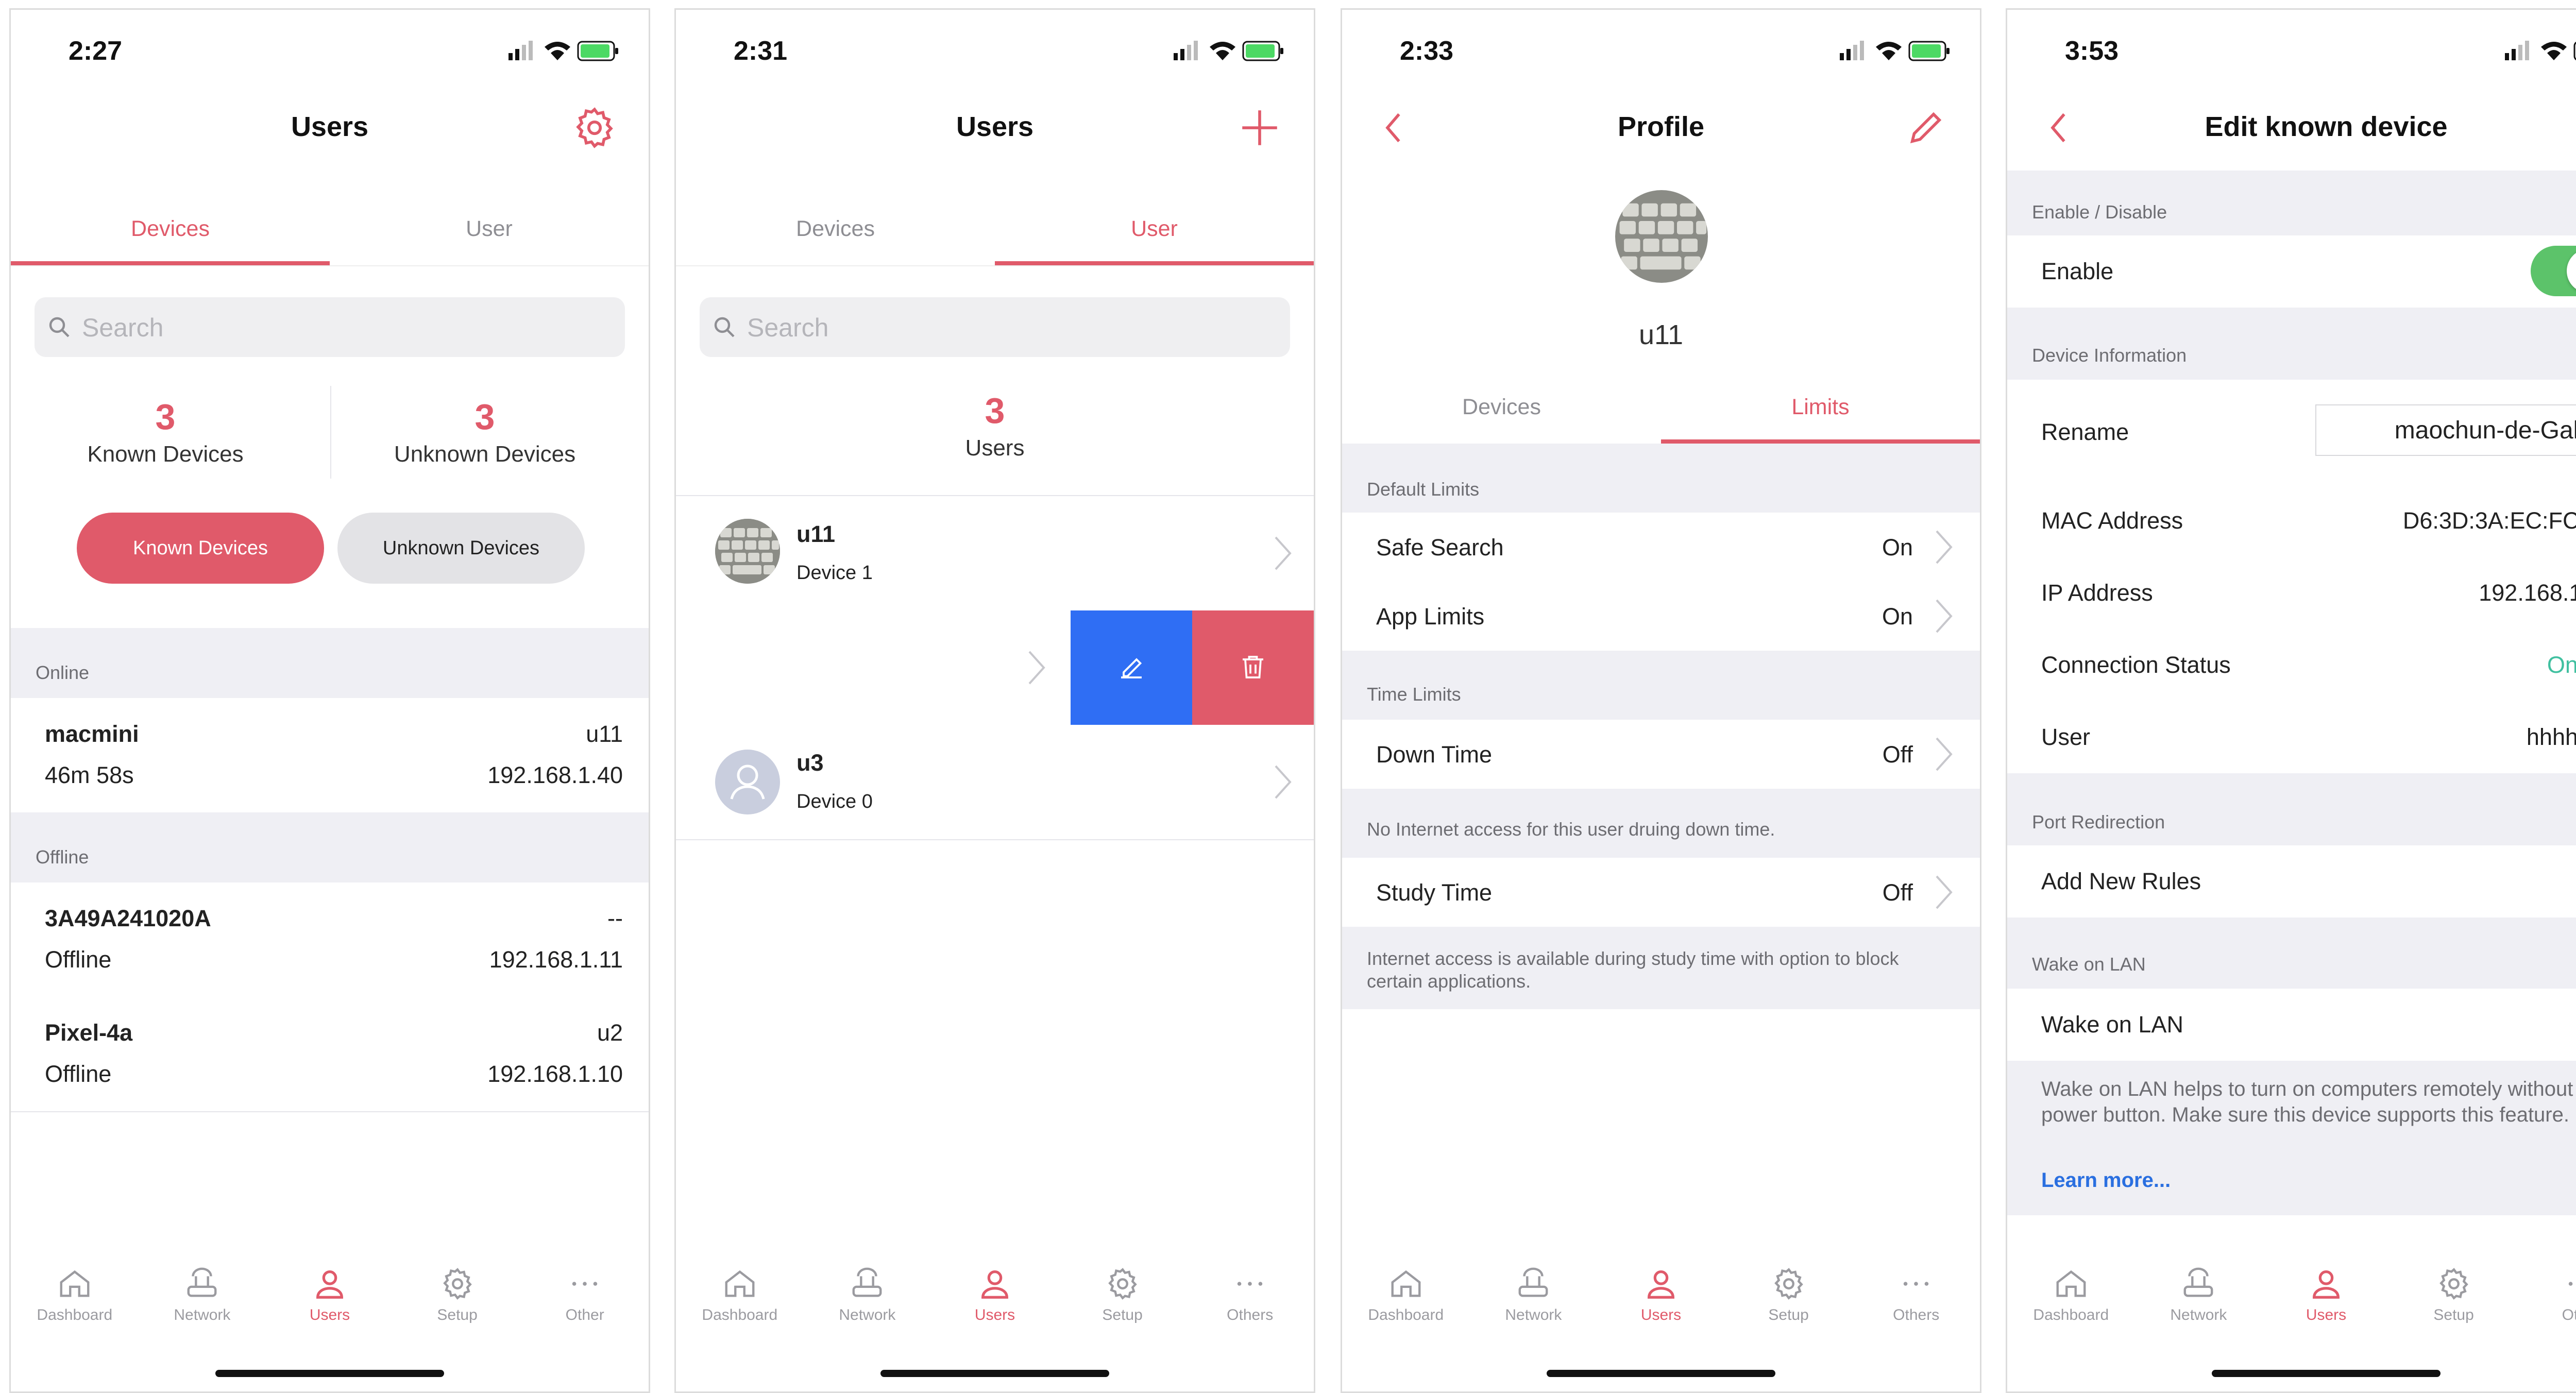 The height and width of the screenshot is (1393, 2576). I want to click on row-label: Connection Status, so click(2136, 665).